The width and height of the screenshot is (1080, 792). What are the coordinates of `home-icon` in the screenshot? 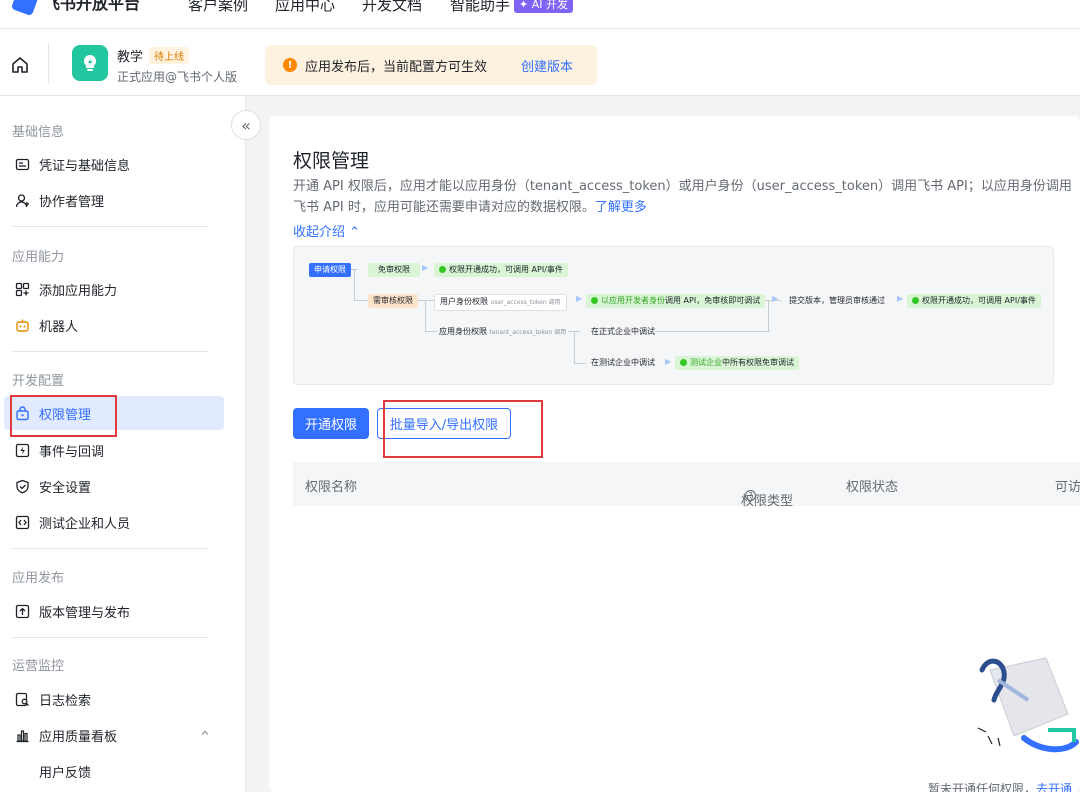 It's located at (20, 65).